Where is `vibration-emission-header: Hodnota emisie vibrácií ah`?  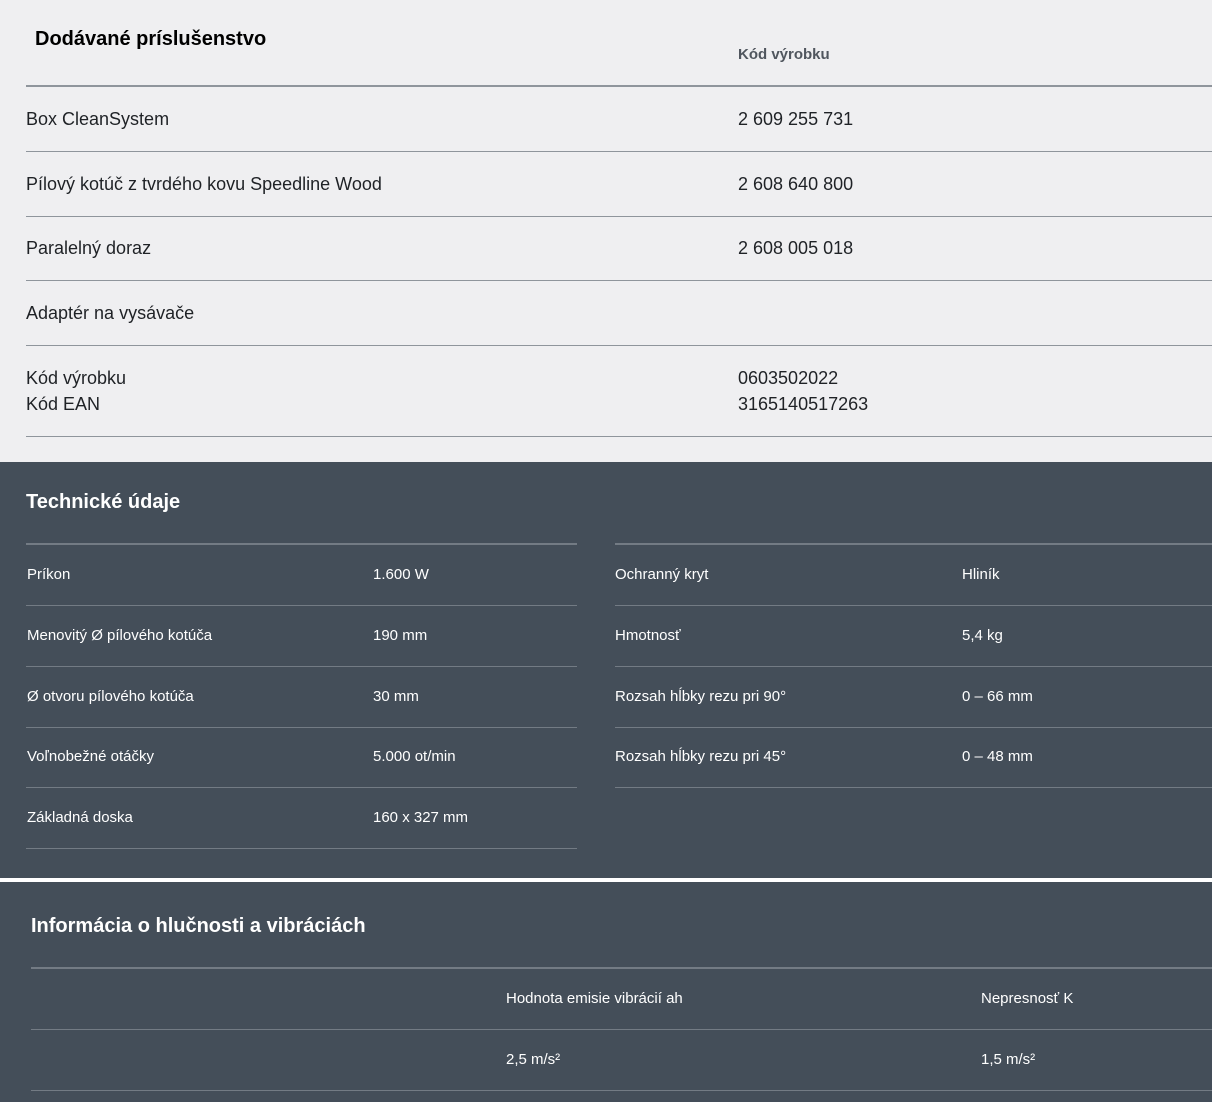
vibration-emission-header: Hodnota emisie vibrácií ah is located at coordinates (594, 998).